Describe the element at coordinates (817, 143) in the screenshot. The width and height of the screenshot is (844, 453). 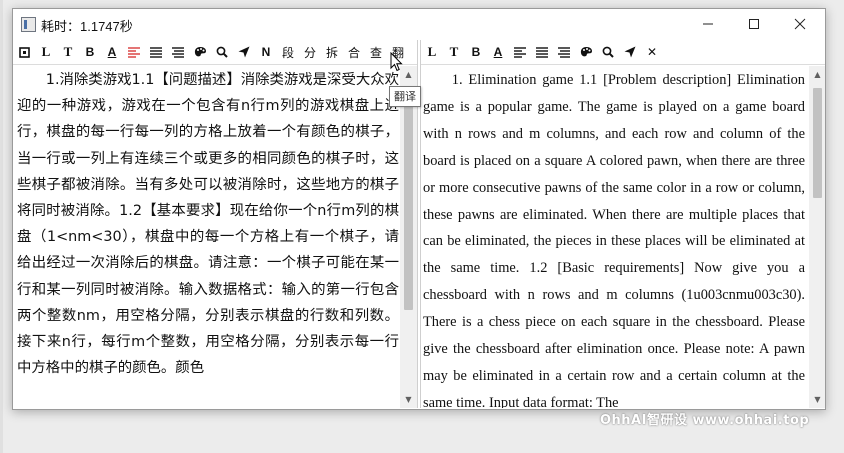
I see `translation-scroll-thumb` at that location.